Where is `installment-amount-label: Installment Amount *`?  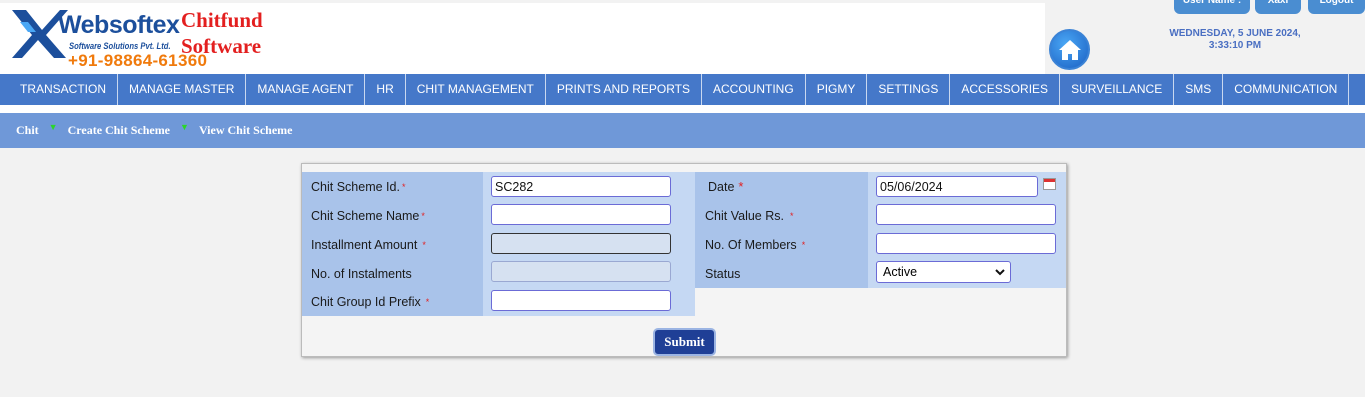 installment-amount-label: Installment Amount * is located at coordinates (392, 244).